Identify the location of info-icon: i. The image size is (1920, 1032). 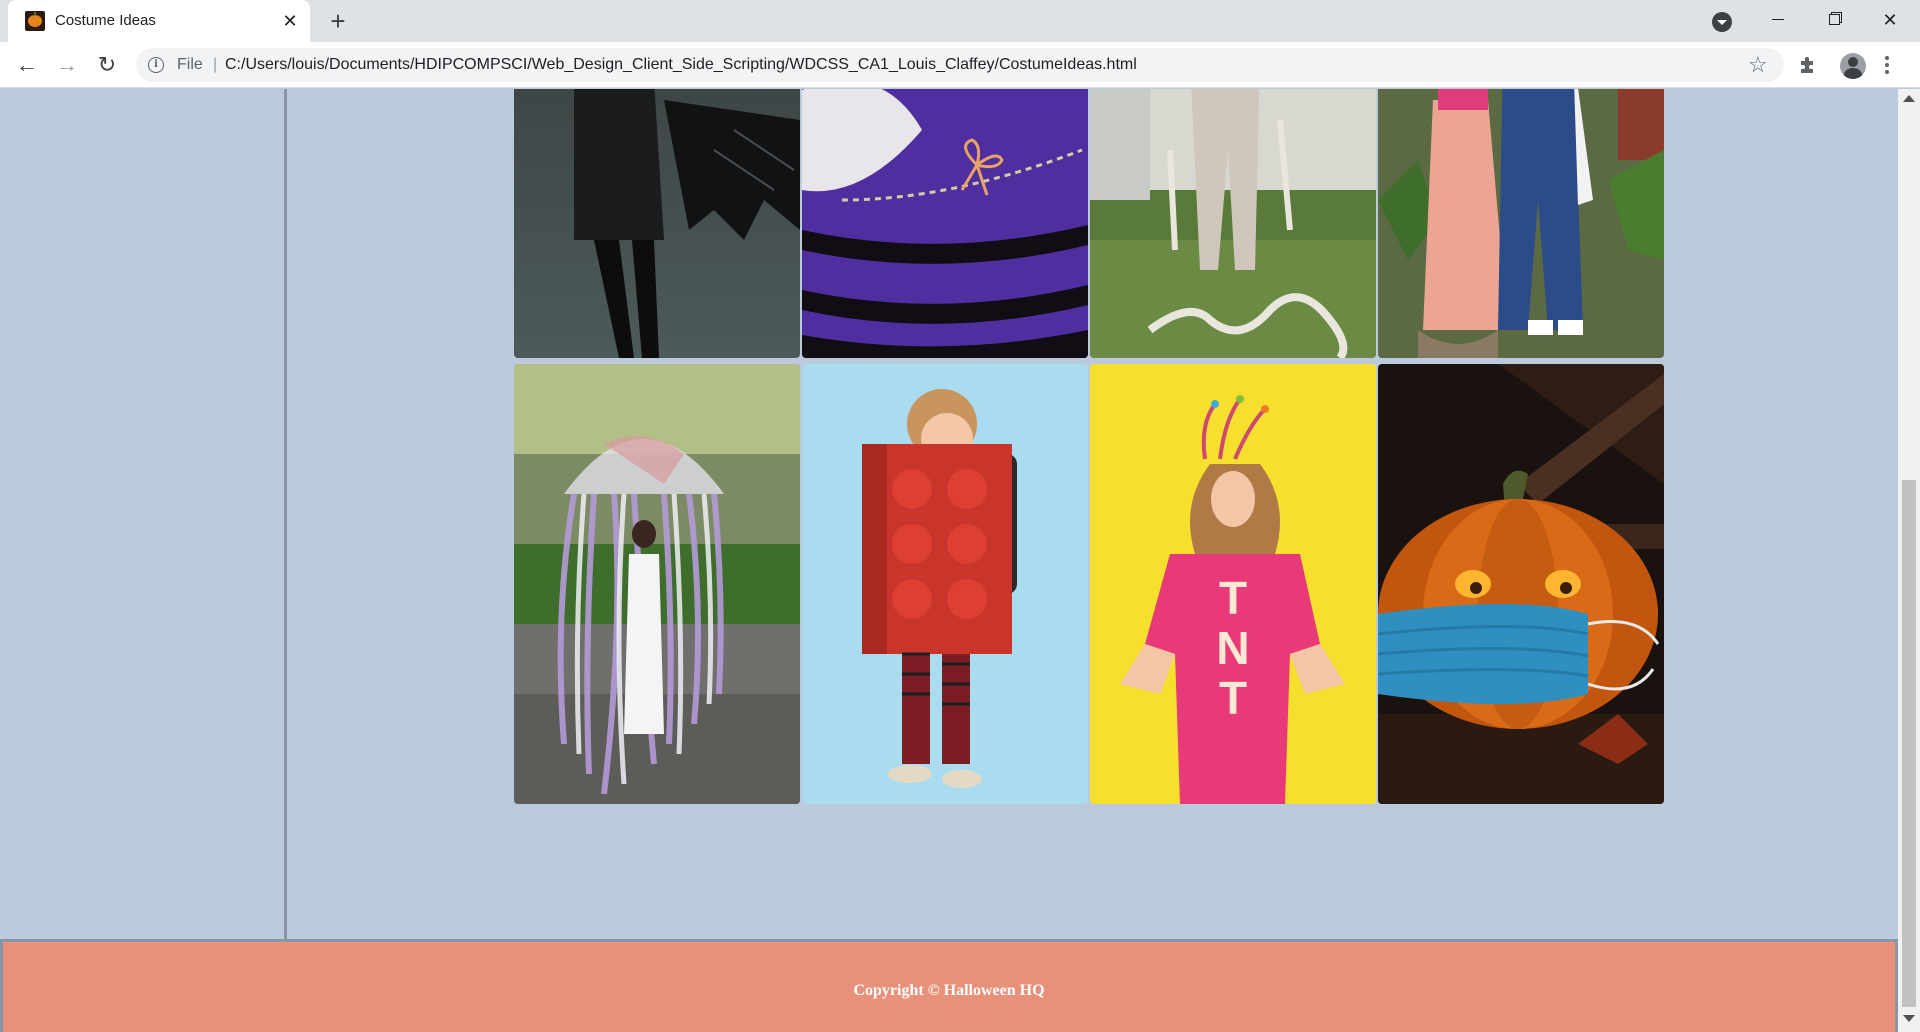
(156, 65).